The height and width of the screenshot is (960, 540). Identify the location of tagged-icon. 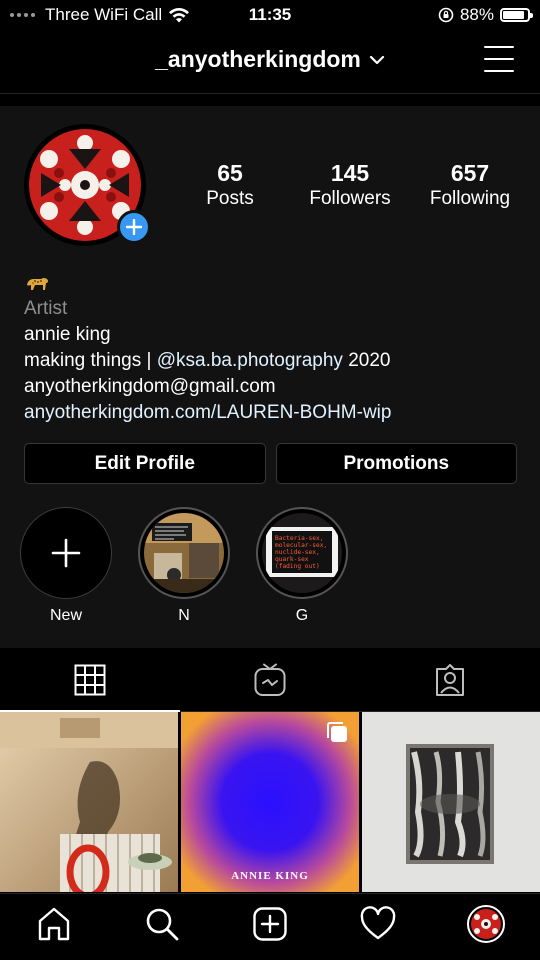
(450, 679).